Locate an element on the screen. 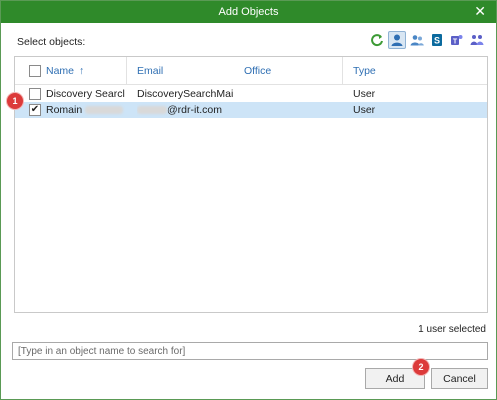 This screenshot has height=400, width=497. name-cell: Discovery Searcl is located at coordinates (85, 94).